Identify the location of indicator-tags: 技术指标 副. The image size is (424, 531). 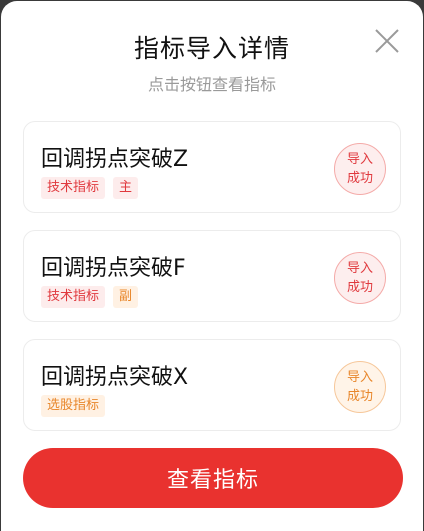
(90, 297).